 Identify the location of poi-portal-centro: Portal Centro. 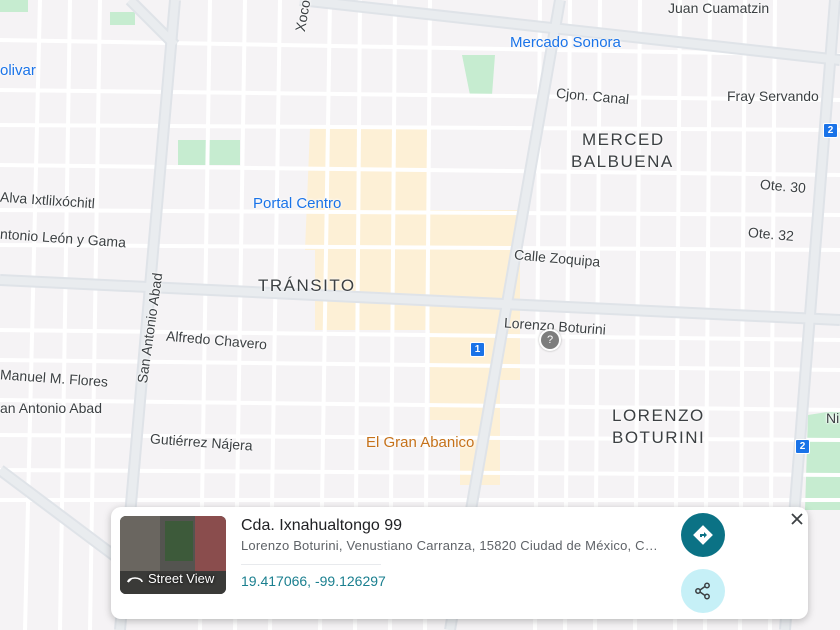
(297, 203).